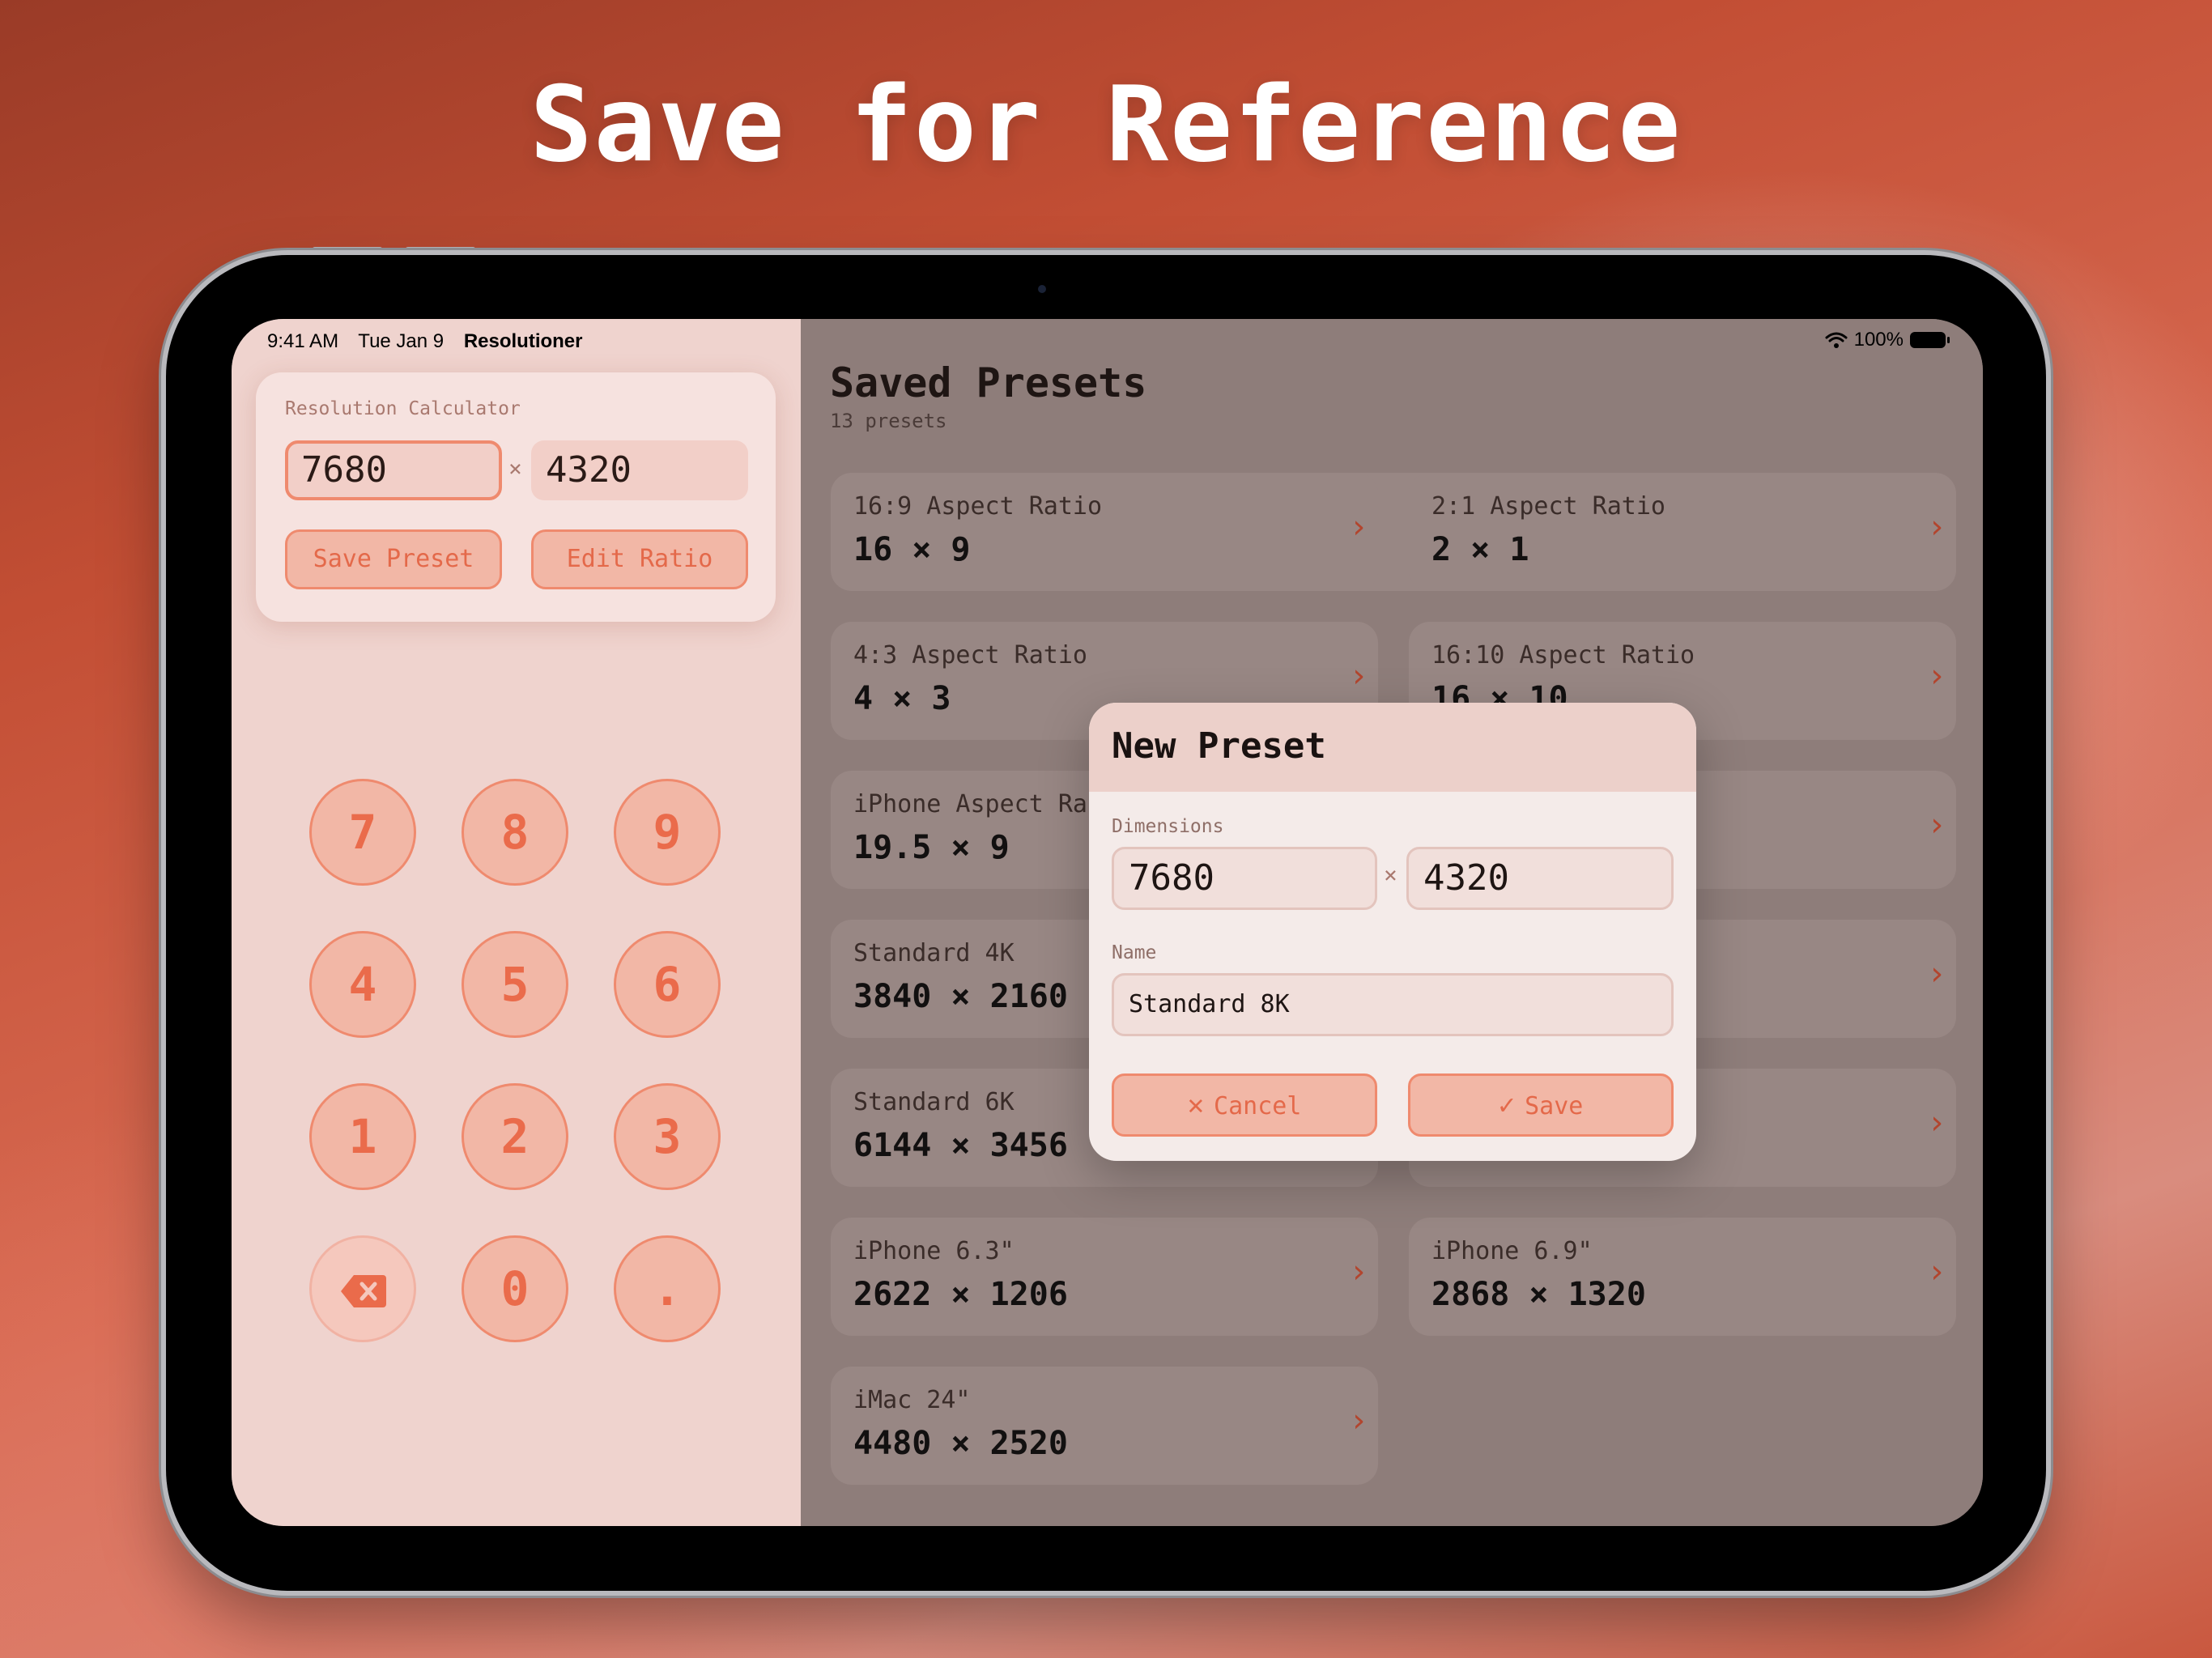  What do you see at coordinates (912, 1400) in the screenshot?
I see `preset-name: iMac 24"` at bounding box center [912, 1400].